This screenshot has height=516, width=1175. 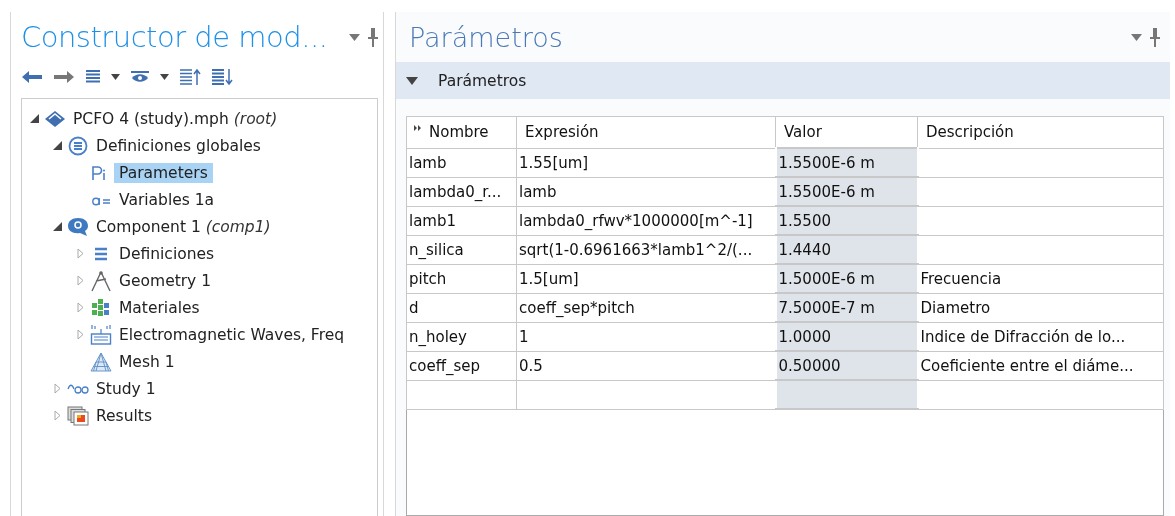 What do you see at coordinates (636, 220) in the screenshot?
I see `table-cell: lambda0_rfwv*1000000[m^-1]` at bounding box center [636, 220].